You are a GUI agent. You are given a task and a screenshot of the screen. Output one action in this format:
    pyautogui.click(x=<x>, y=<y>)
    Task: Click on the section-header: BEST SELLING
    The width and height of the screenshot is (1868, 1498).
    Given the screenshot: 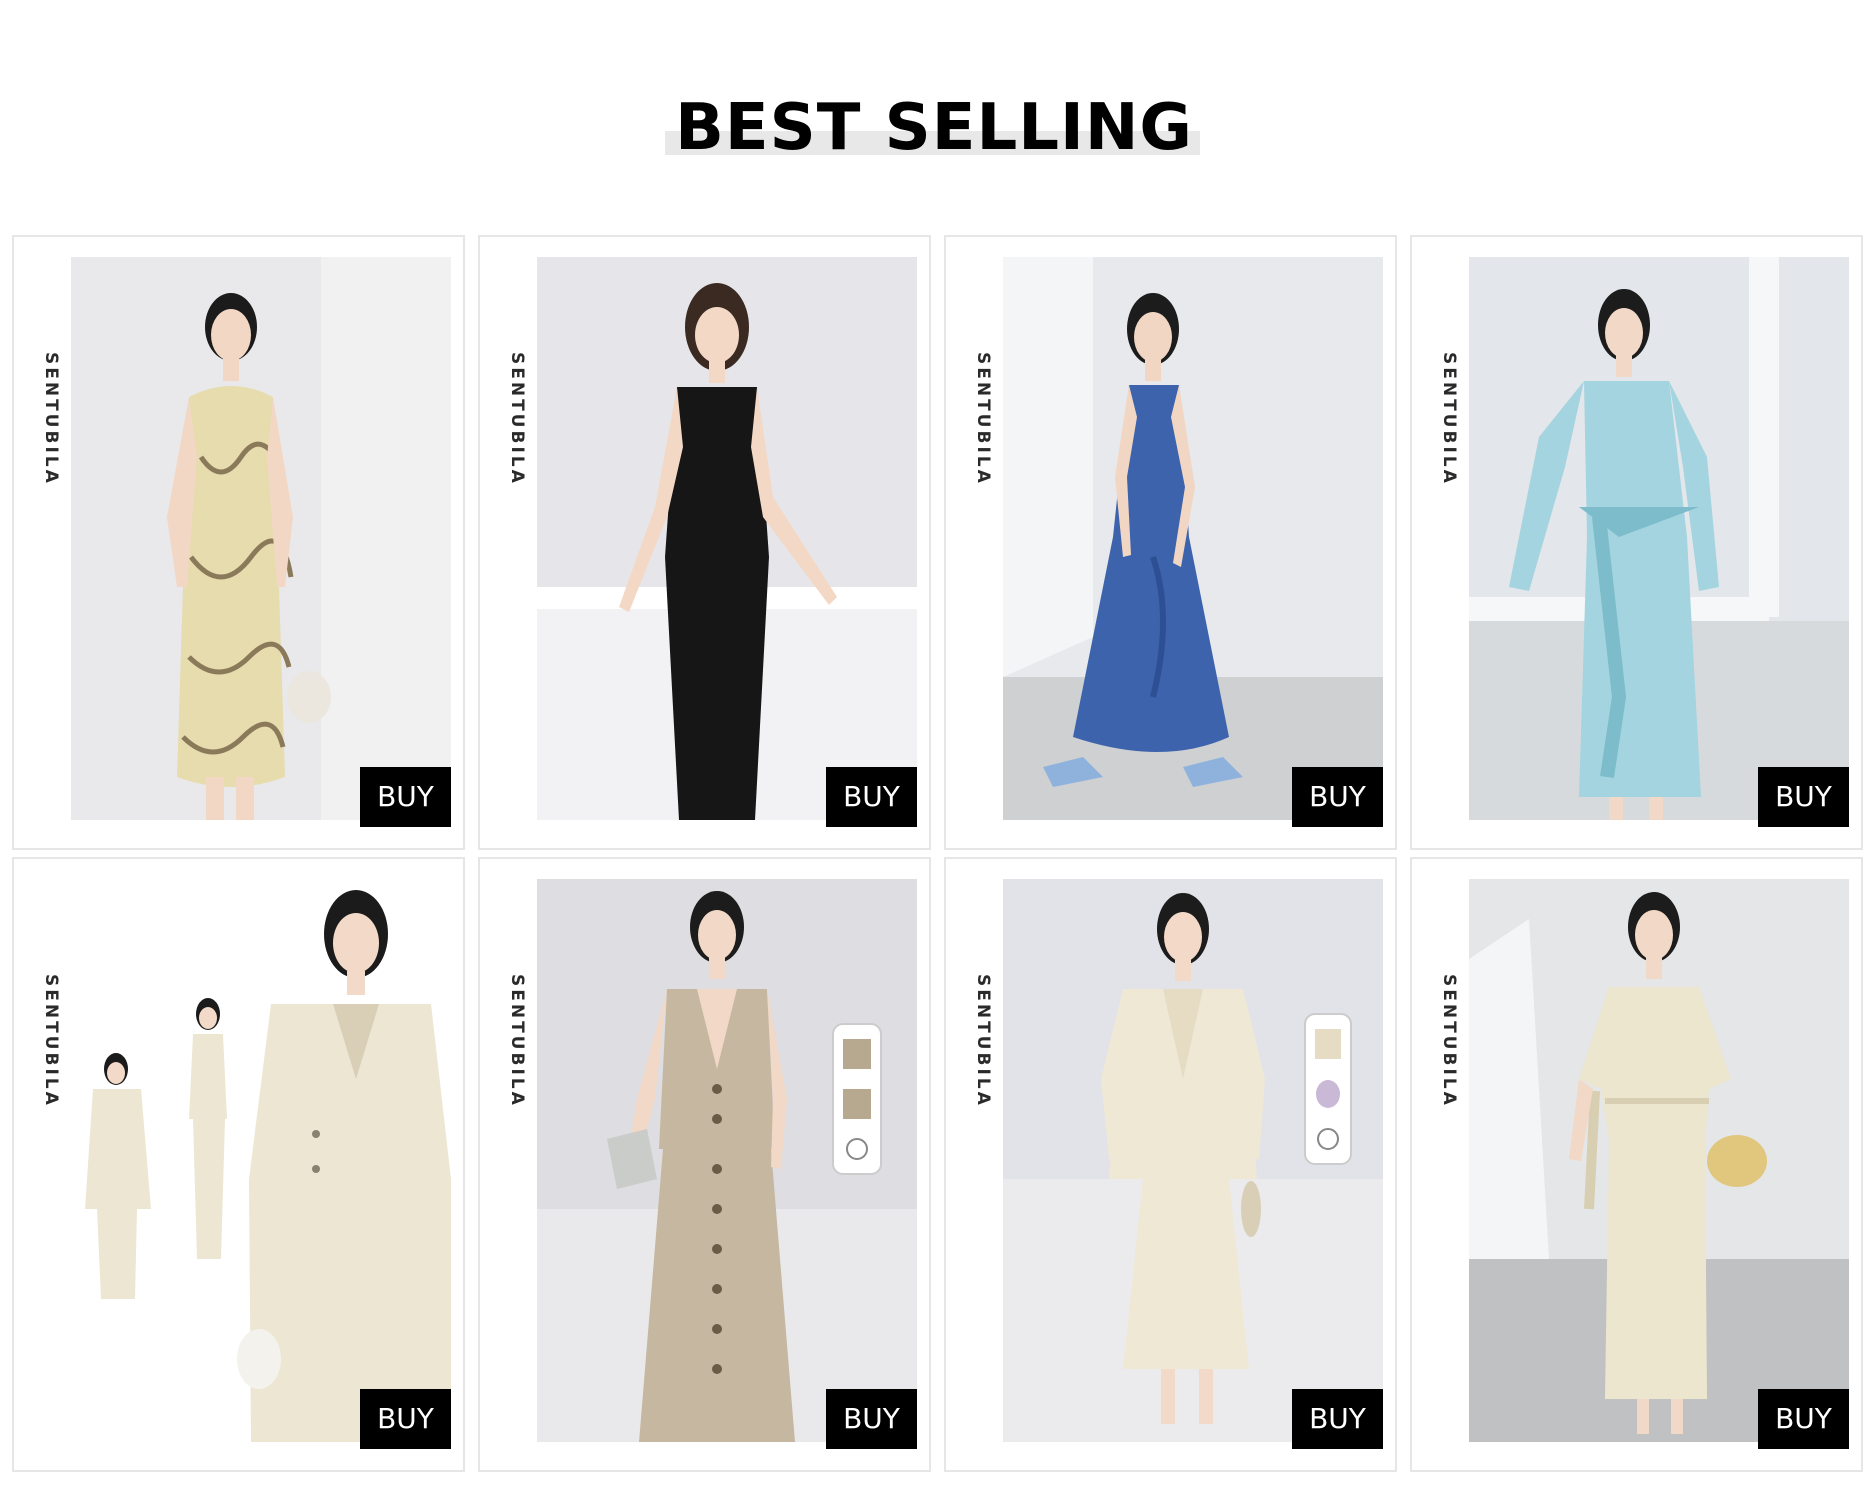 What is the action you would take?
    pyautogui.click(x=934, y=100)
    